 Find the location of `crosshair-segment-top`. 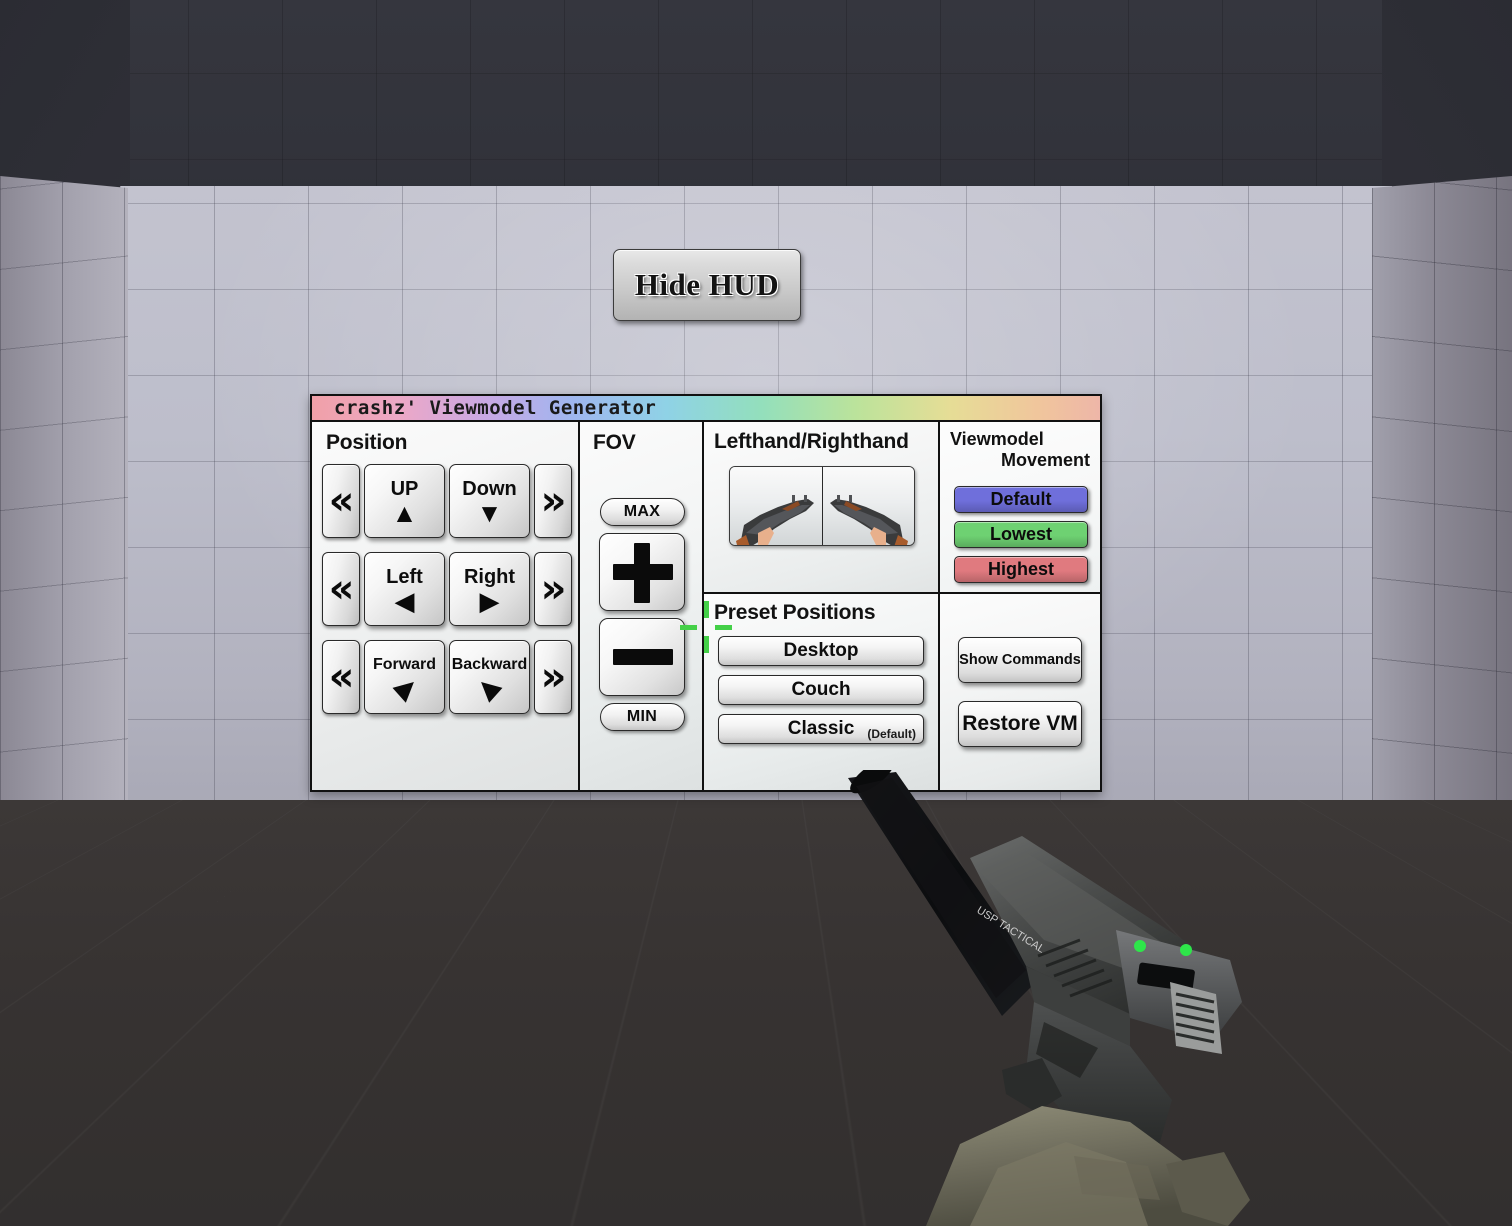

crosshair-segment-top is located at coordinates (706, 609).